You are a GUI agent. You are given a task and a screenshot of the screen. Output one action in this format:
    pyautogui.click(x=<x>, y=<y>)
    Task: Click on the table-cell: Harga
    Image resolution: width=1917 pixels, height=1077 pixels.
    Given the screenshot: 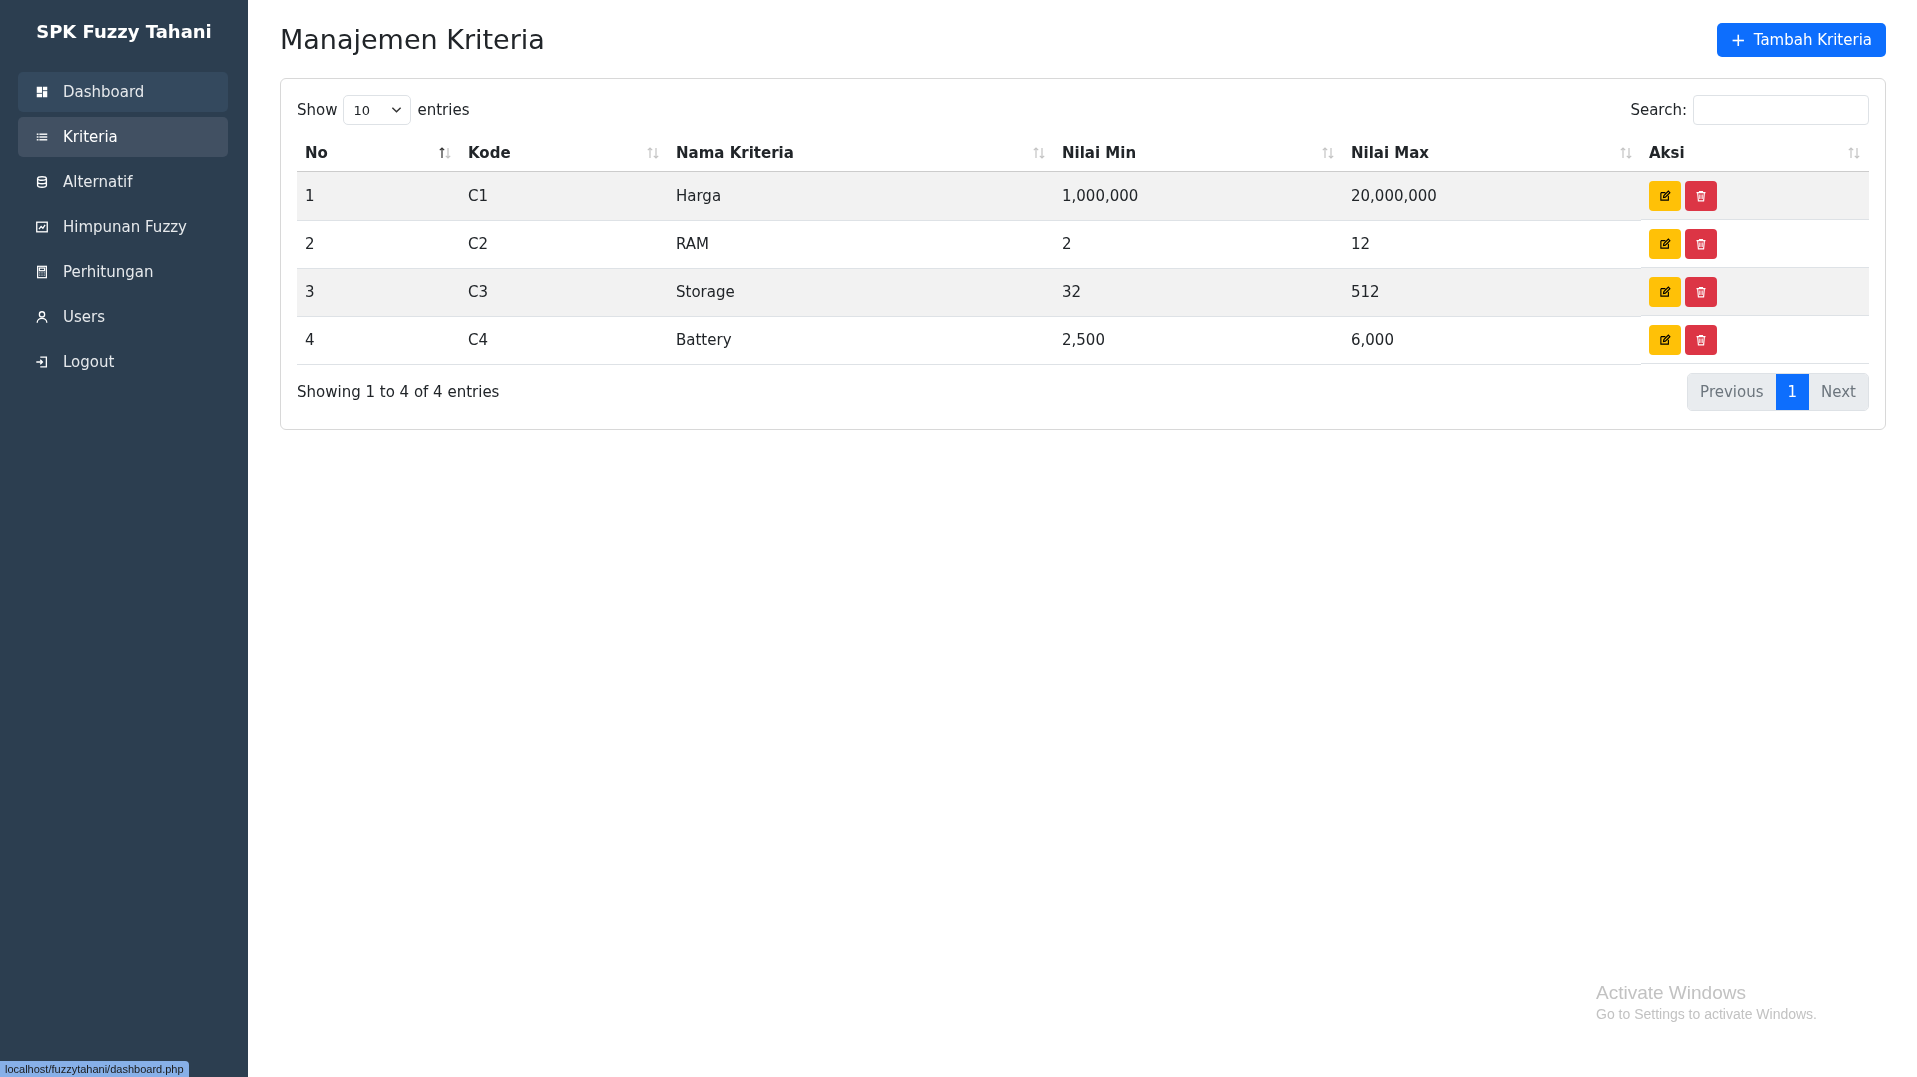 What is the action you would take?
    pyautogui.click(x=861, y=195)
    